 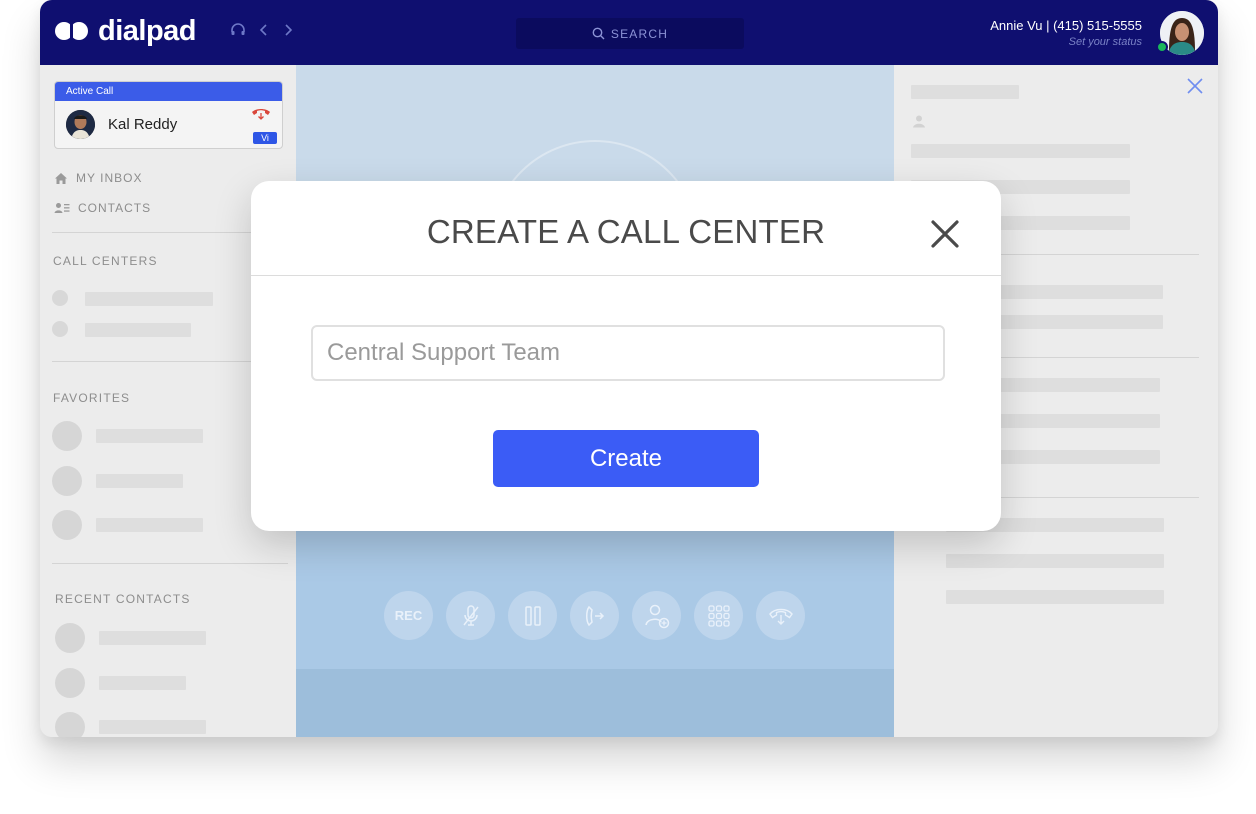 I want to click on dialog-divider, so click(x=626, y=275).